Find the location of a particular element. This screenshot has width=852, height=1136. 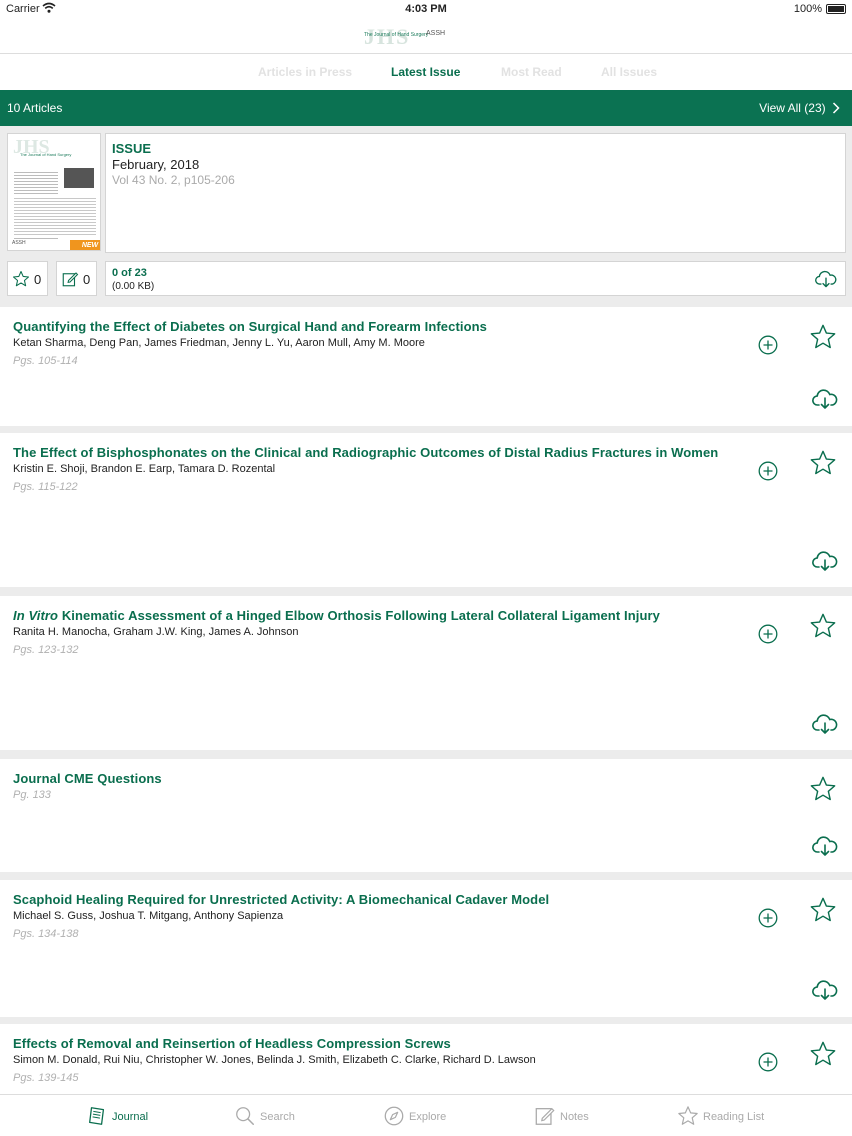

issue-label: ISSUE is located at coordinates (132, 148).